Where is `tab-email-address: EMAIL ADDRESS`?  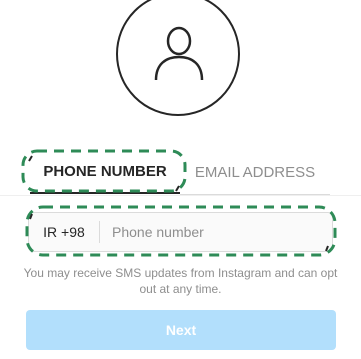 tab-email-address: EMAIL ADDRESS is located at coordinates (255, 172).